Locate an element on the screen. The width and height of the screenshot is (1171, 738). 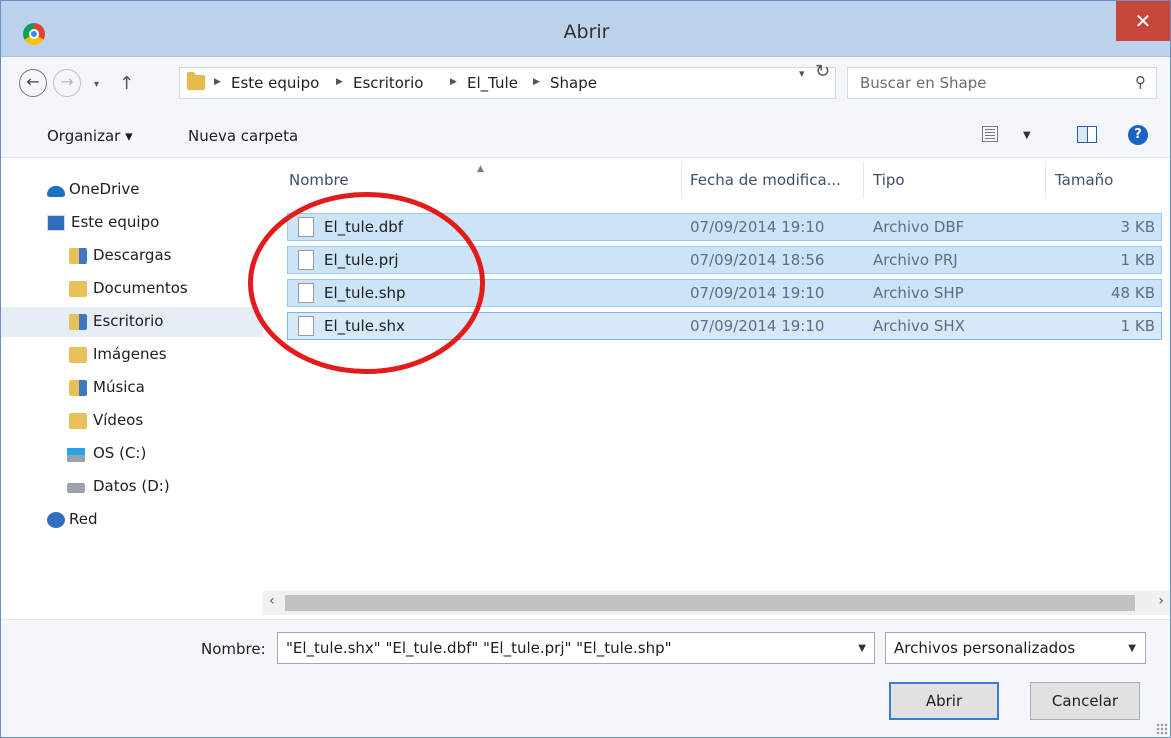
up-button: ↑ is located at coordinates (126, 83).